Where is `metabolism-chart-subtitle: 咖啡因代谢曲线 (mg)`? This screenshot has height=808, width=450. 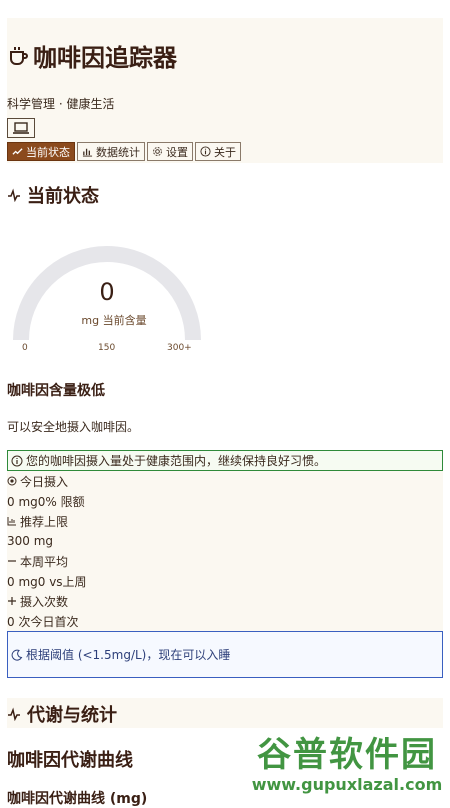
metabolism-chart-subtitle: 咖啡因代谢曲线 (mg) is located at coordinates (77, 799).